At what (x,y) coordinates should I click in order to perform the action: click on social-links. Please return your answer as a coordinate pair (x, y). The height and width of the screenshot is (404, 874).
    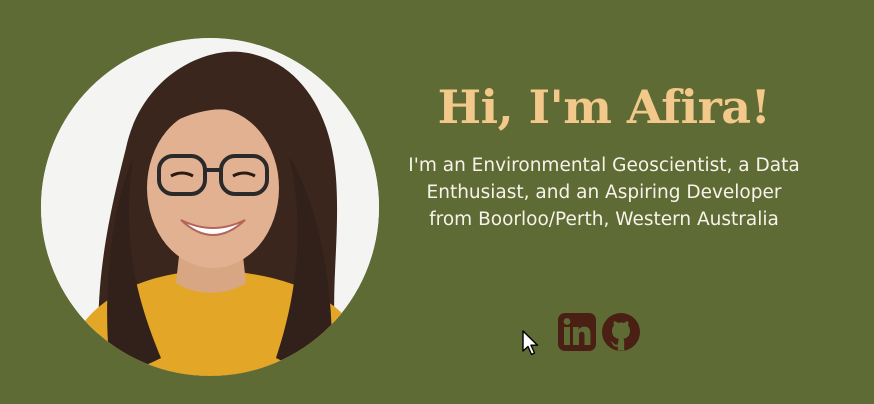
    Looking at the image, I should click on (599, 332).